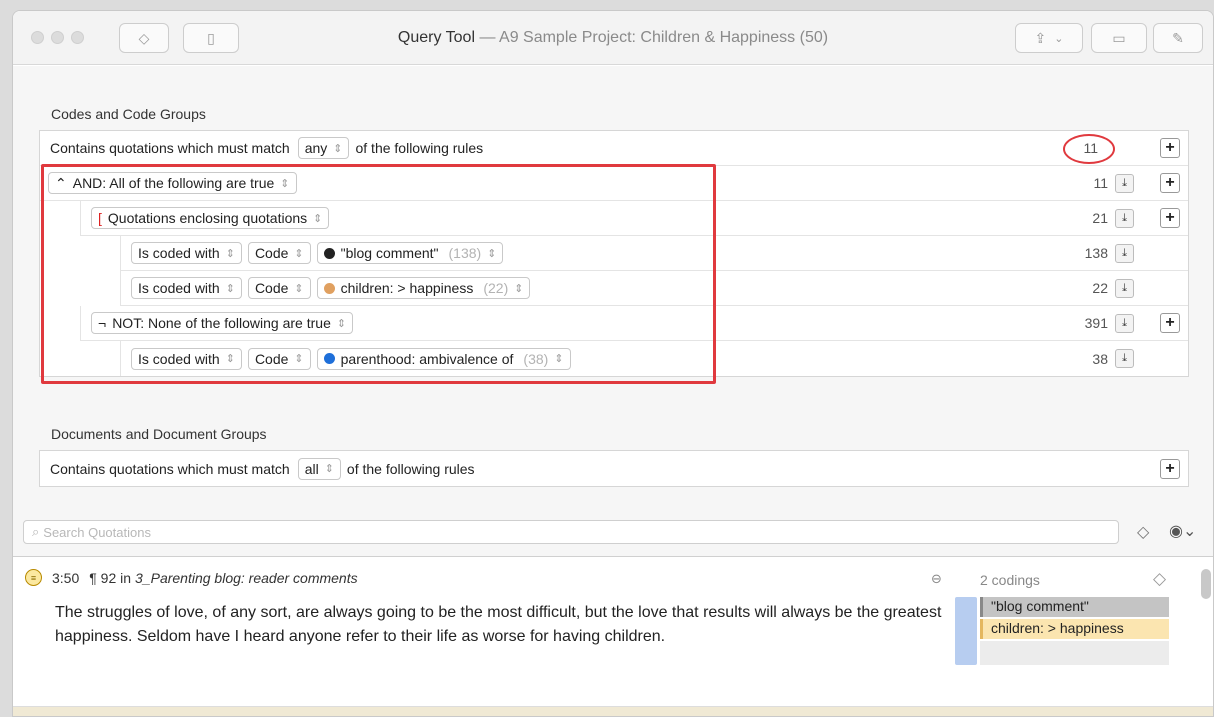  Describe the element at coordinates (1206, 584) in the screenshot. I see `scrollbar` at that location.